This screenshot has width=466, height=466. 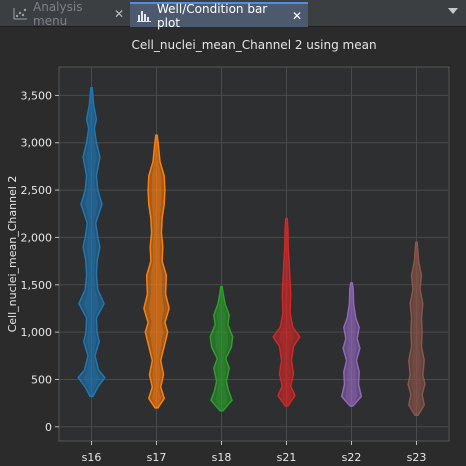 What do you see at coordinates (12, 254) in the screenshot?
I see `y-axis-label: Cell_nuclei_mean_Channel 2` at bounding box center [12, 254].